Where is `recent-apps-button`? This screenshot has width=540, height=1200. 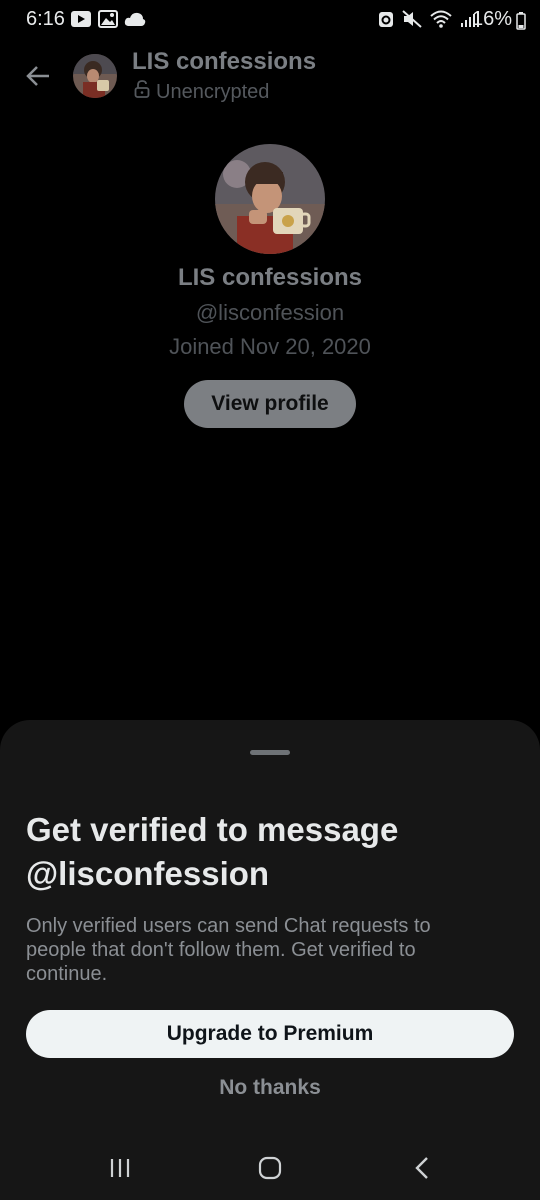
recent-apps-button is located at coordinates (120, 1170).